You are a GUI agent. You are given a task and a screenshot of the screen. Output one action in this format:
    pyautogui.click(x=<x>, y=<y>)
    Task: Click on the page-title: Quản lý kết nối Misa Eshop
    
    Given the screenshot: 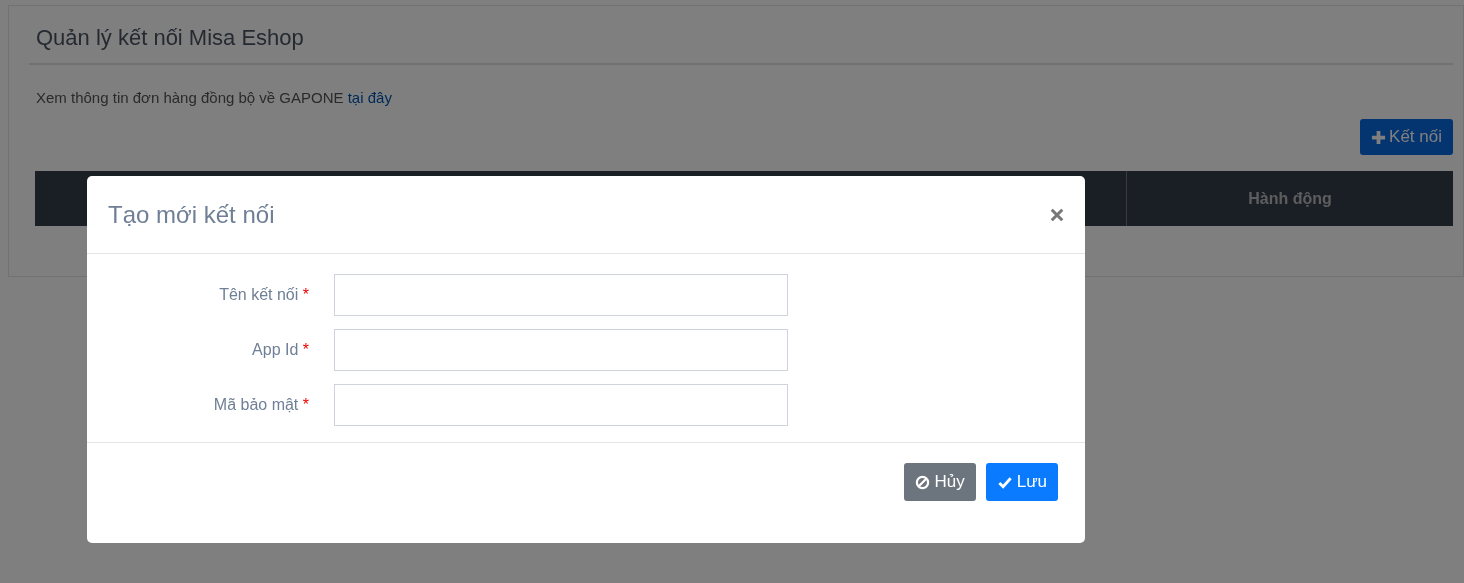 What is the action you would take?
    pyautogui.click(x=170, y=38)
    